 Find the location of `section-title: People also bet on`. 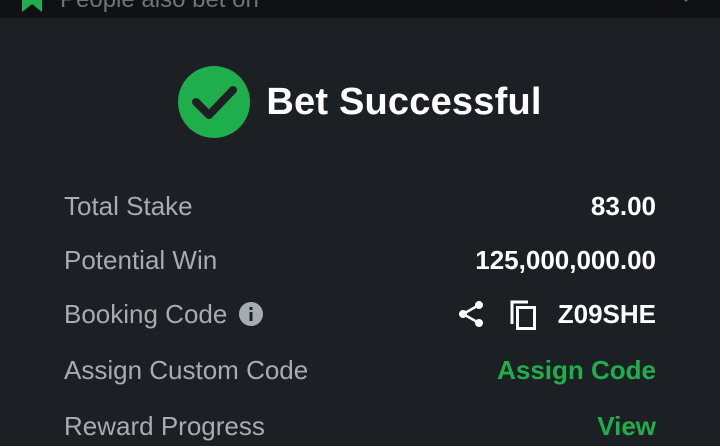

section-title: People also bet on is located at coordinates (159, 7).